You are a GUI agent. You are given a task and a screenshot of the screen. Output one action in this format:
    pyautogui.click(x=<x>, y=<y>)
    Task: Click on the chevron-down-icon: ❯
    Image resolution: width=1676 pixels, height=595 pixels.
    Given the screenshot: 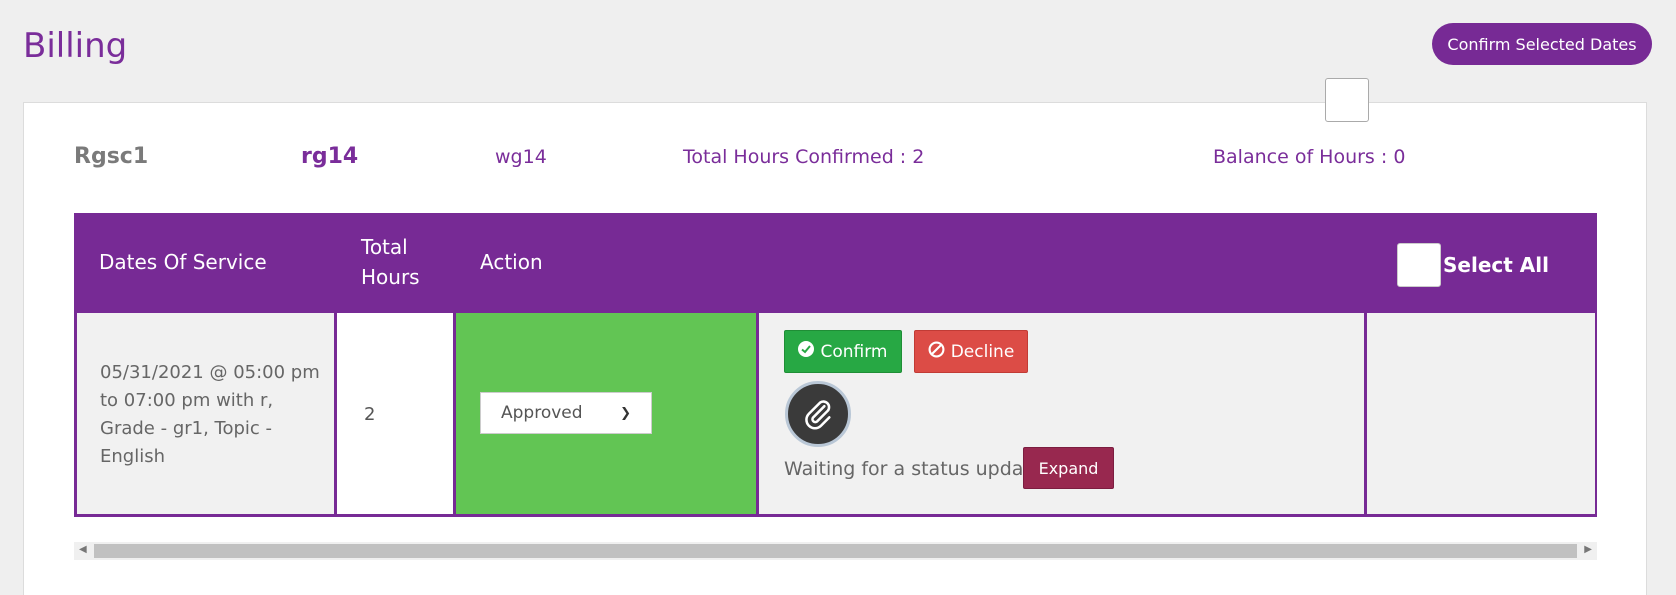 What is the action you would take?
    pyautogui.click(x=625, y=413)
    